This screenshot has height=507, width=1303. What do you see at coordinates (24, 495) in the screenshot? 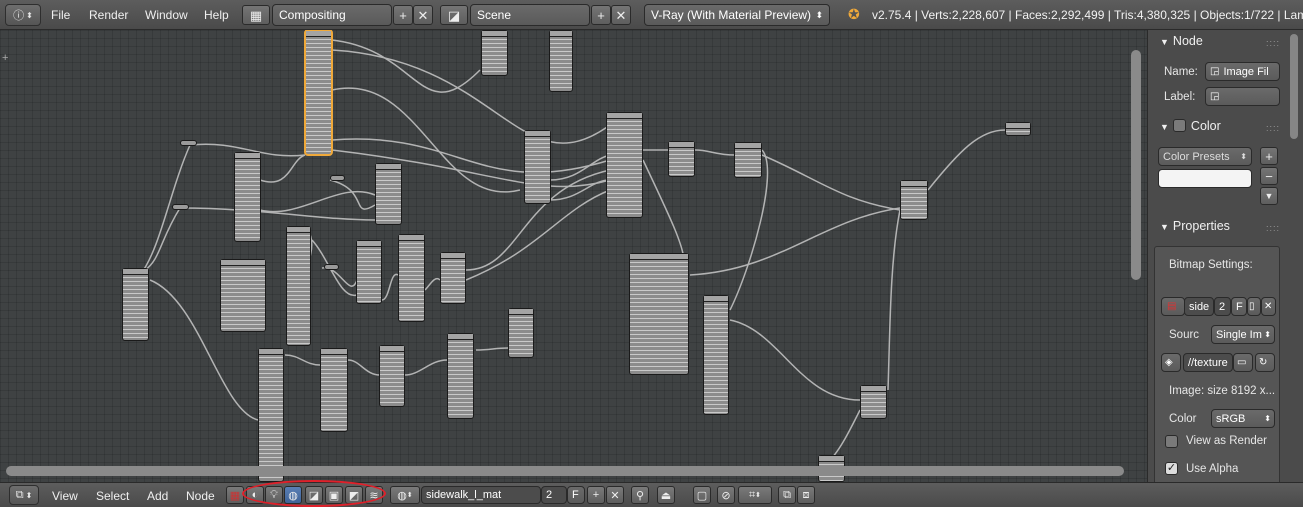
I see `editor-type-selector: ⧉ ⬍` at bounding box center [24, 495].